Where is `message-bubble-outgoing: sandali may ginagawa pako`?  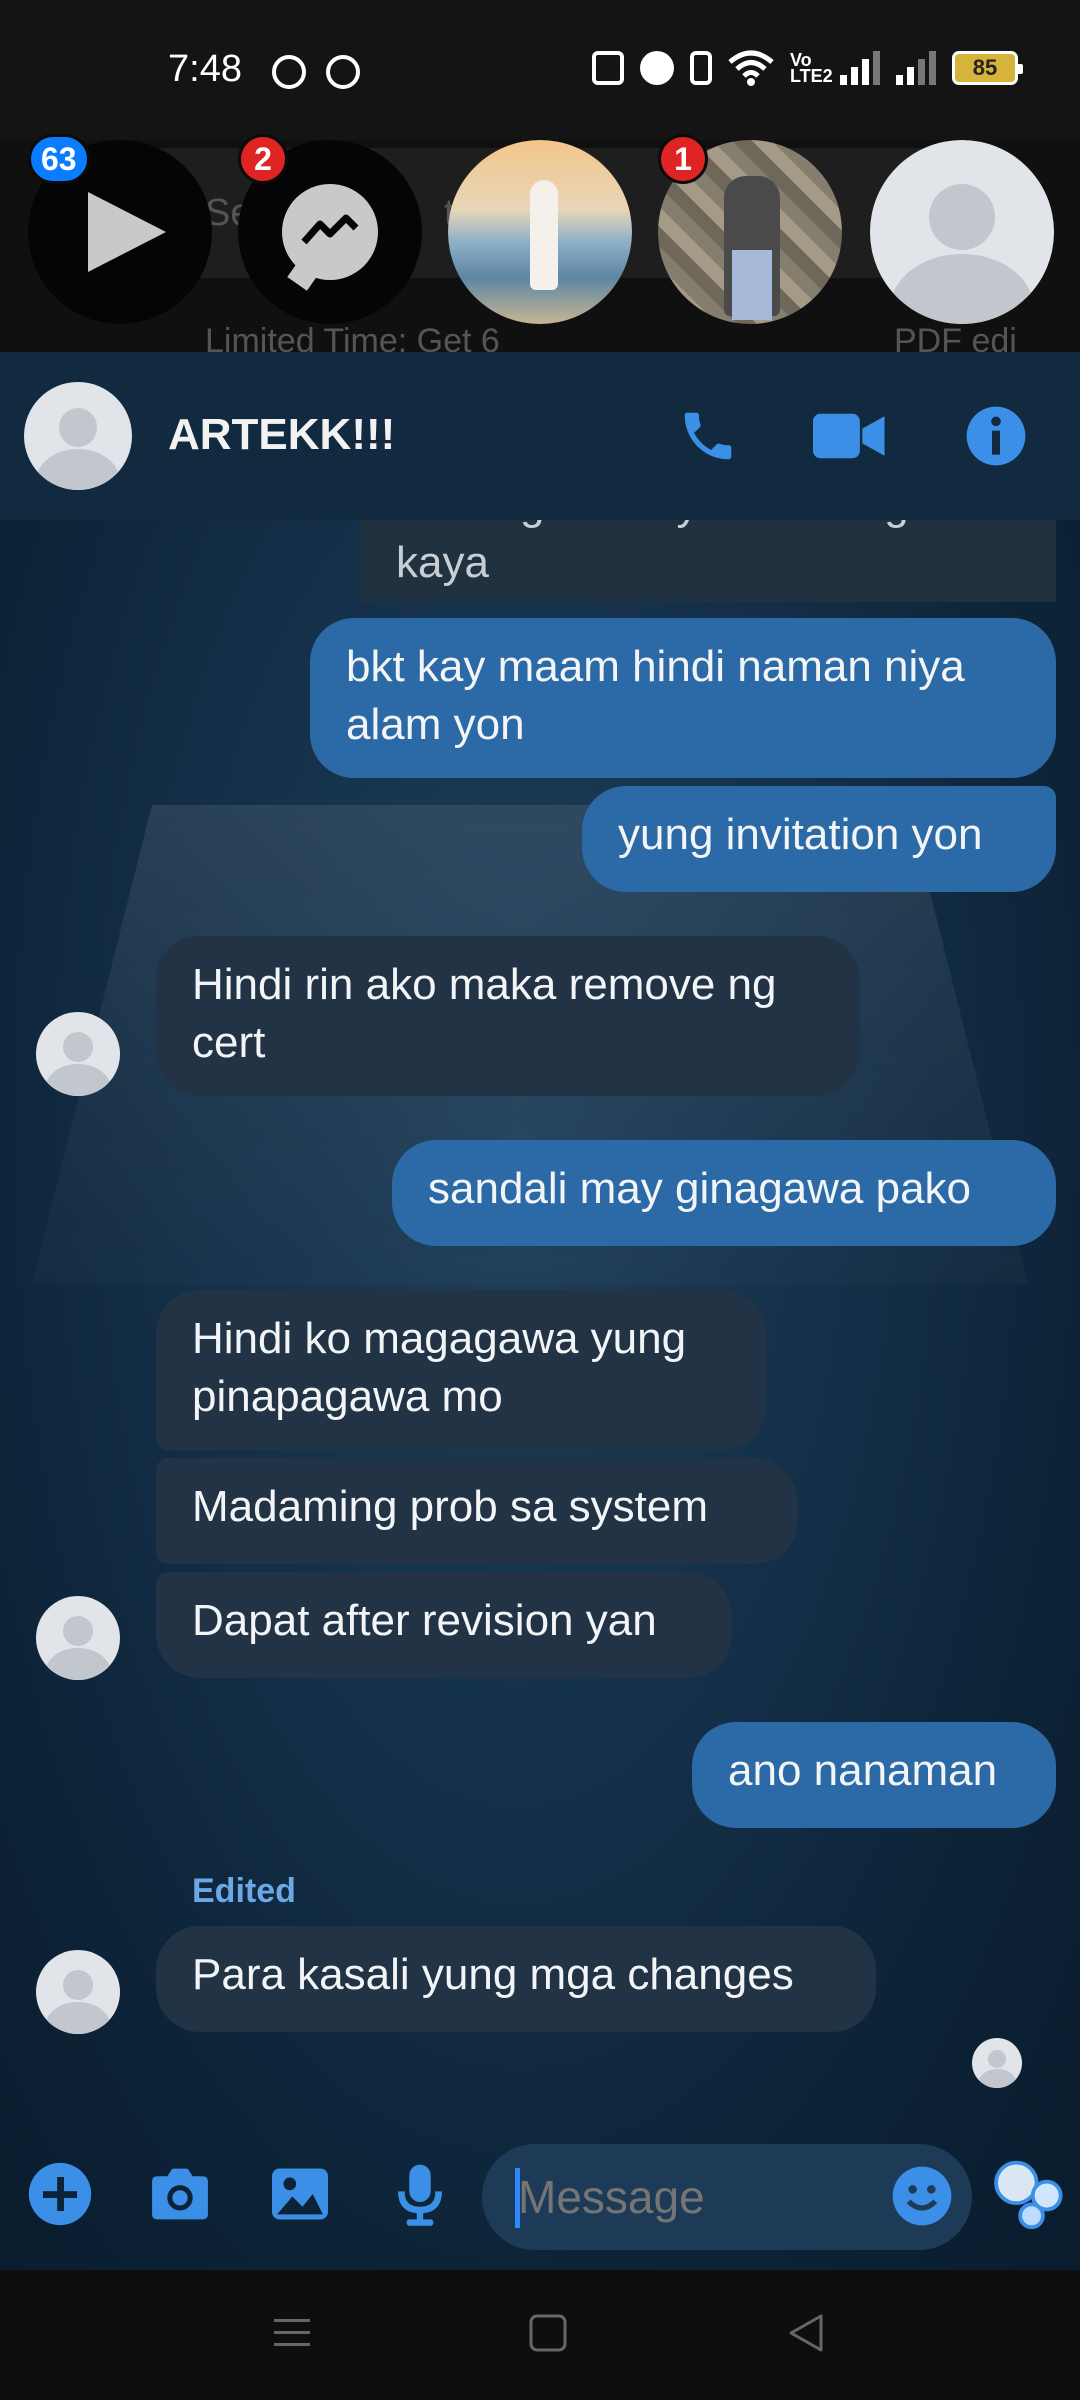
message-bubble-outgoing: sandali may ginagawa pako is located at coordinates (724, 1193).